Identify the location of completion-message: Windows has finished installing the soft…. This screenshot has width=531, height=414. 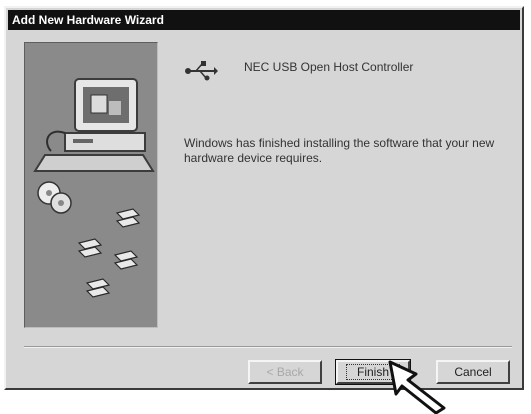
(339, 150).